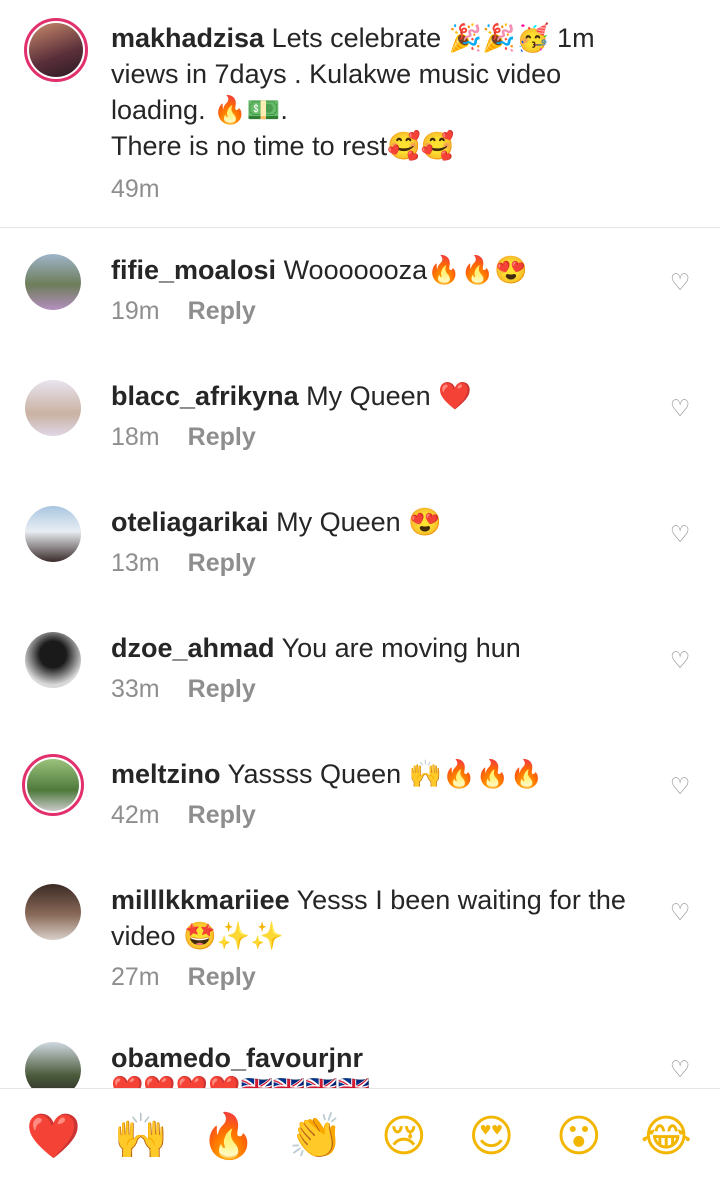 Image resolution: width=720 pixels, height=1185 pixels. What do you see at coordinates (389, 396) in the screenshot?
I see `comment-body: My Queen ❤️` at bounding box center [389, 396].